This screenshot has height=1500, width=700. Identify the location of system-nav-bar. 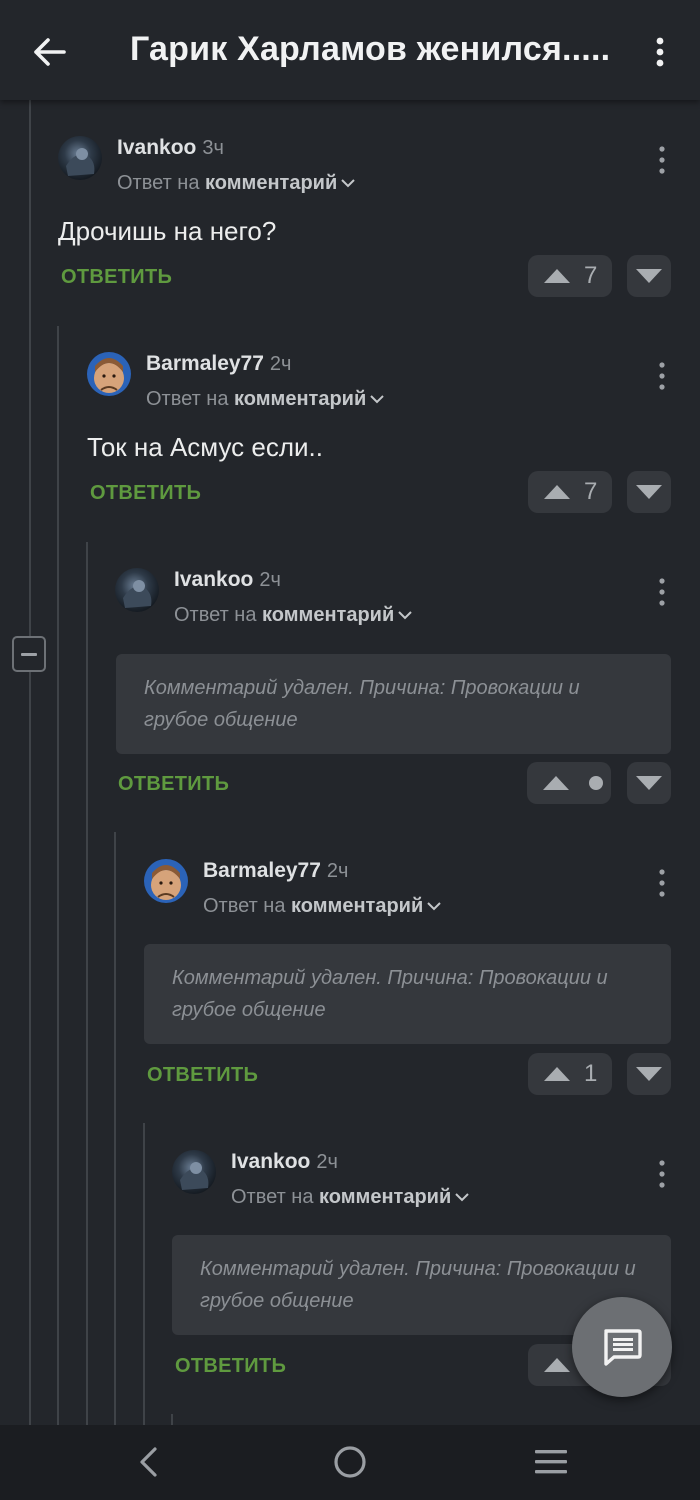
(350, 1462).